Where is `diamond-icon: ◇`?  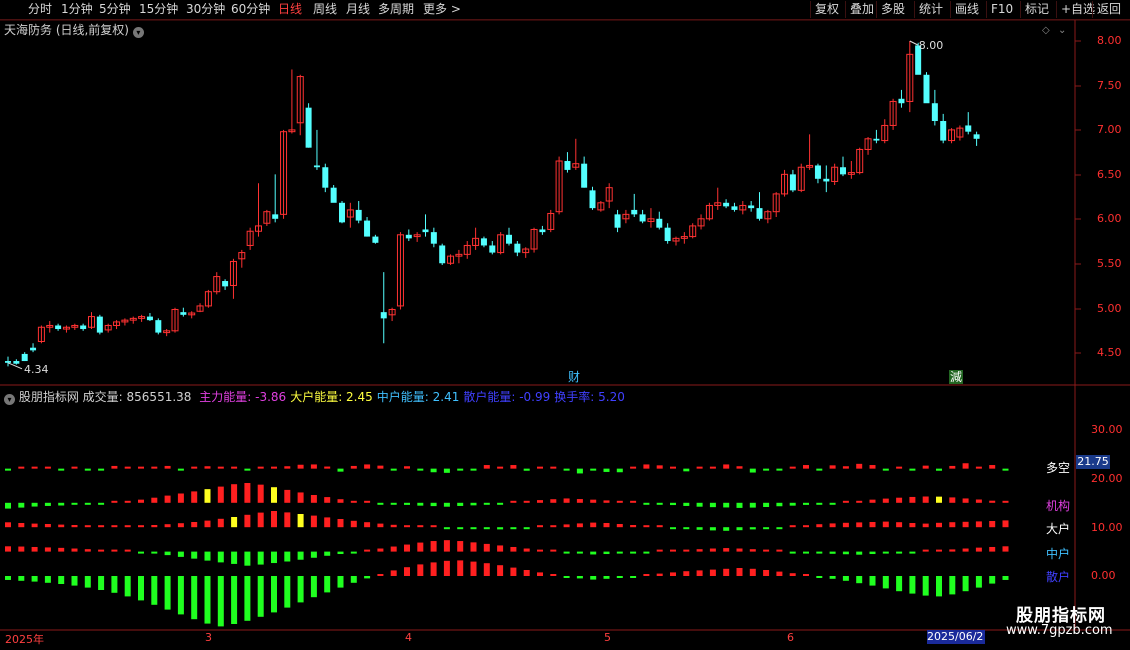
diamond-icon: ◇ is located at coordinates (1046, 30).